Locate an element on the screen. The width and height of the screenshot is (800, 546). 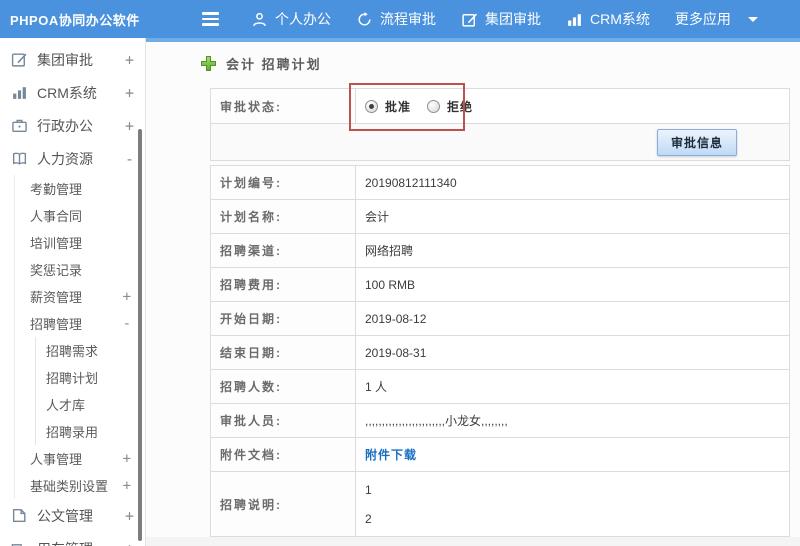
sidebar-item-label: 公文管理 is located at coordinates (65, 515).